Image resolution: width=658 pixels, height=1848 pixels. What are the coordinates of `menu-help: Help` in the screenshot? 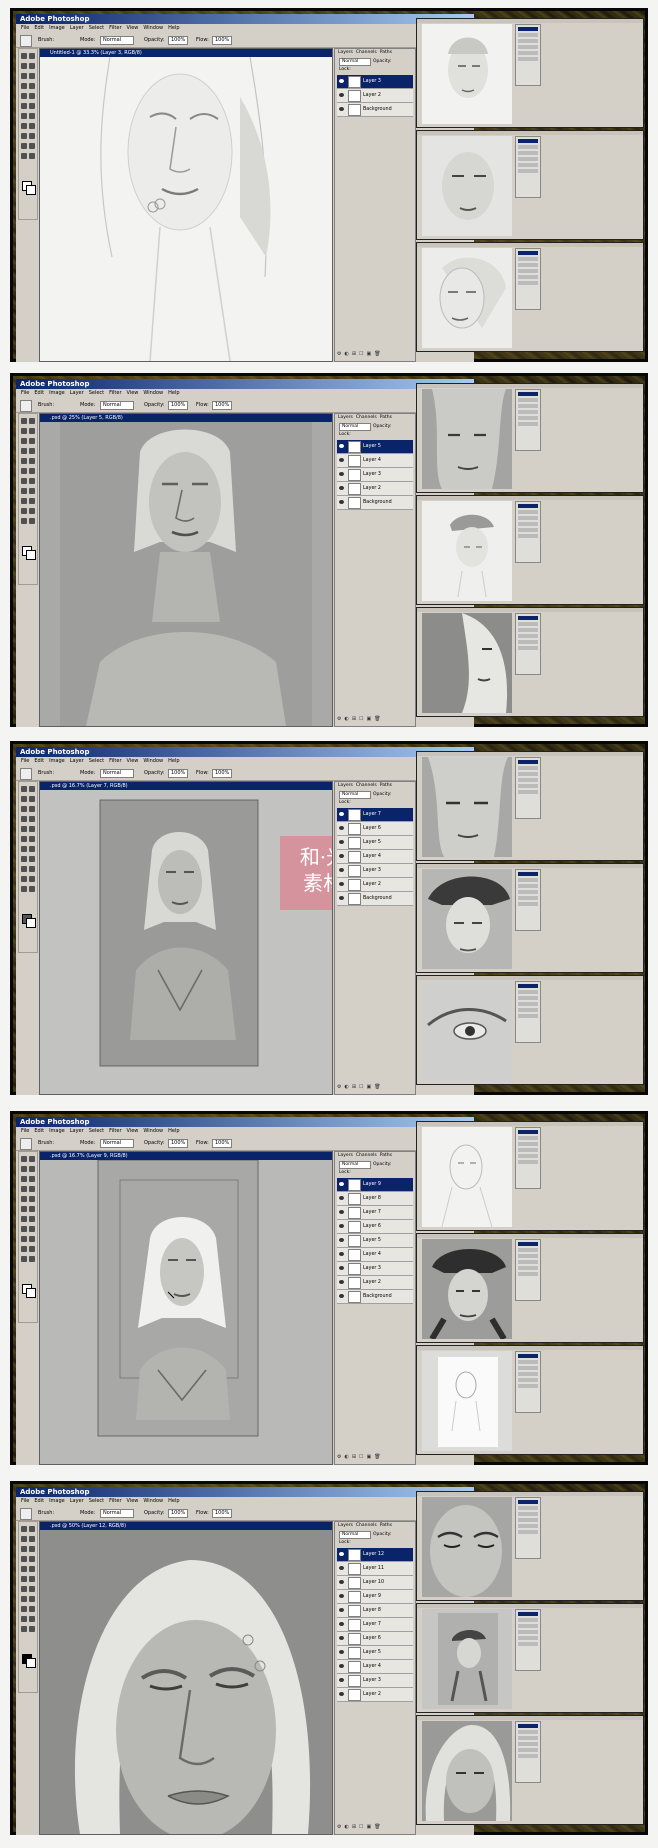 It's located at (173, 393).